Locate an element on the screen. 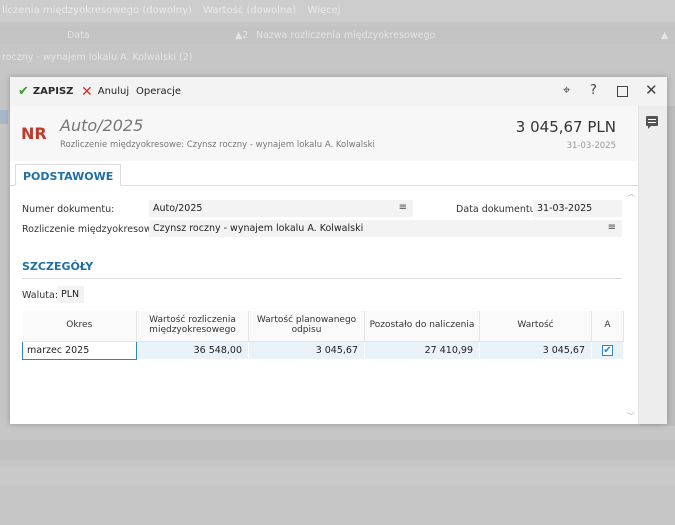 The height and width of the screenshot is (525, 675). close-x-icon: ✕ is located at coordinates (87, 91).